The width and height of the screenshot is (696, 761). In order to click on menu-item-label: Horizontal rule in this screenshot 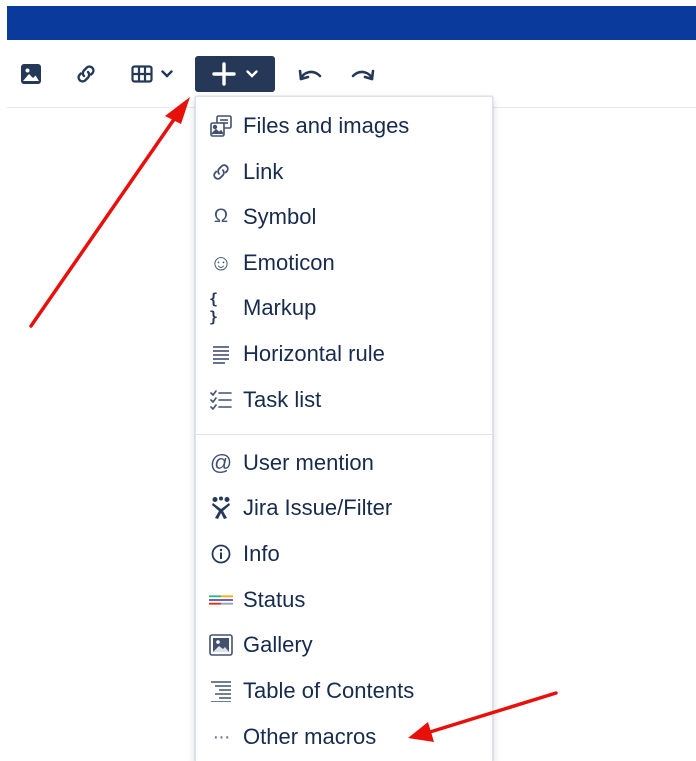, I will do `click(314, 353)`.